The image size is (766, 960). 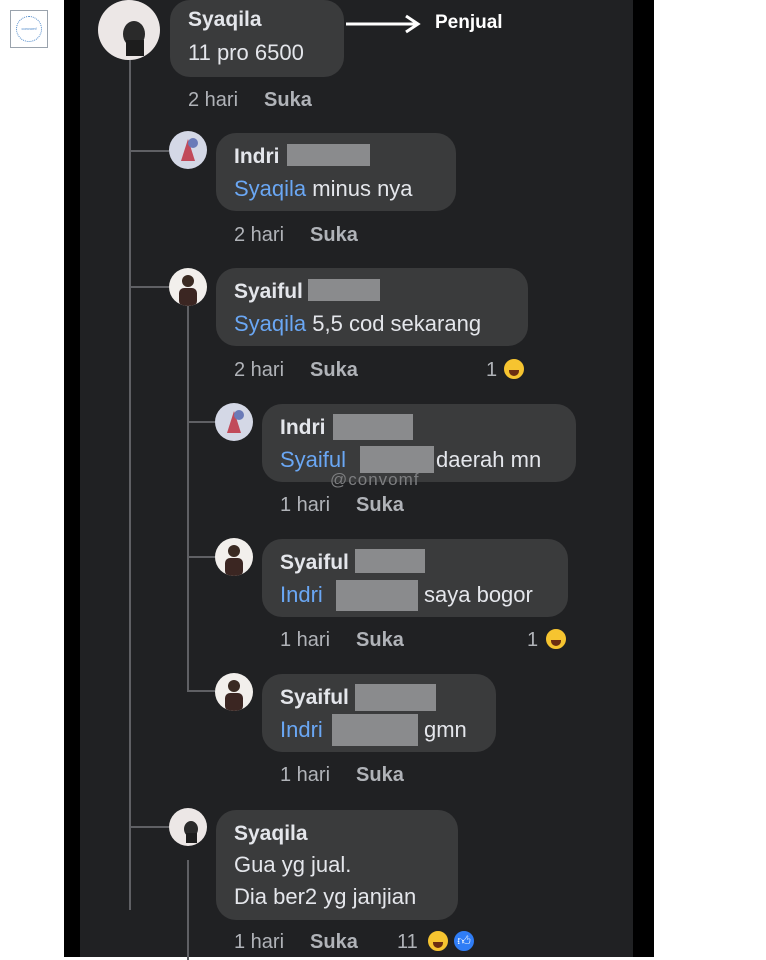 What do you see at coordinates (375, 479) in the screenshot?
I see `watermark-text: @convomf` at bounding box center [375, 479].